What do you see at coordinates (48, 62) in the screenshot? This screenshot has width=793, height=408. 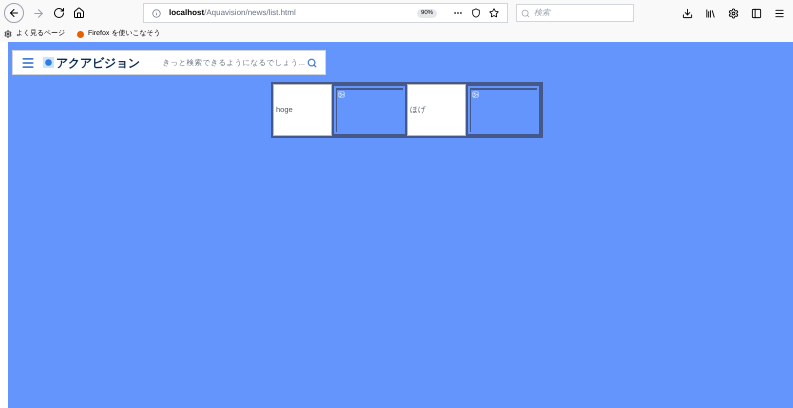 I see `logo-icon` at bounding box center [48, 62].